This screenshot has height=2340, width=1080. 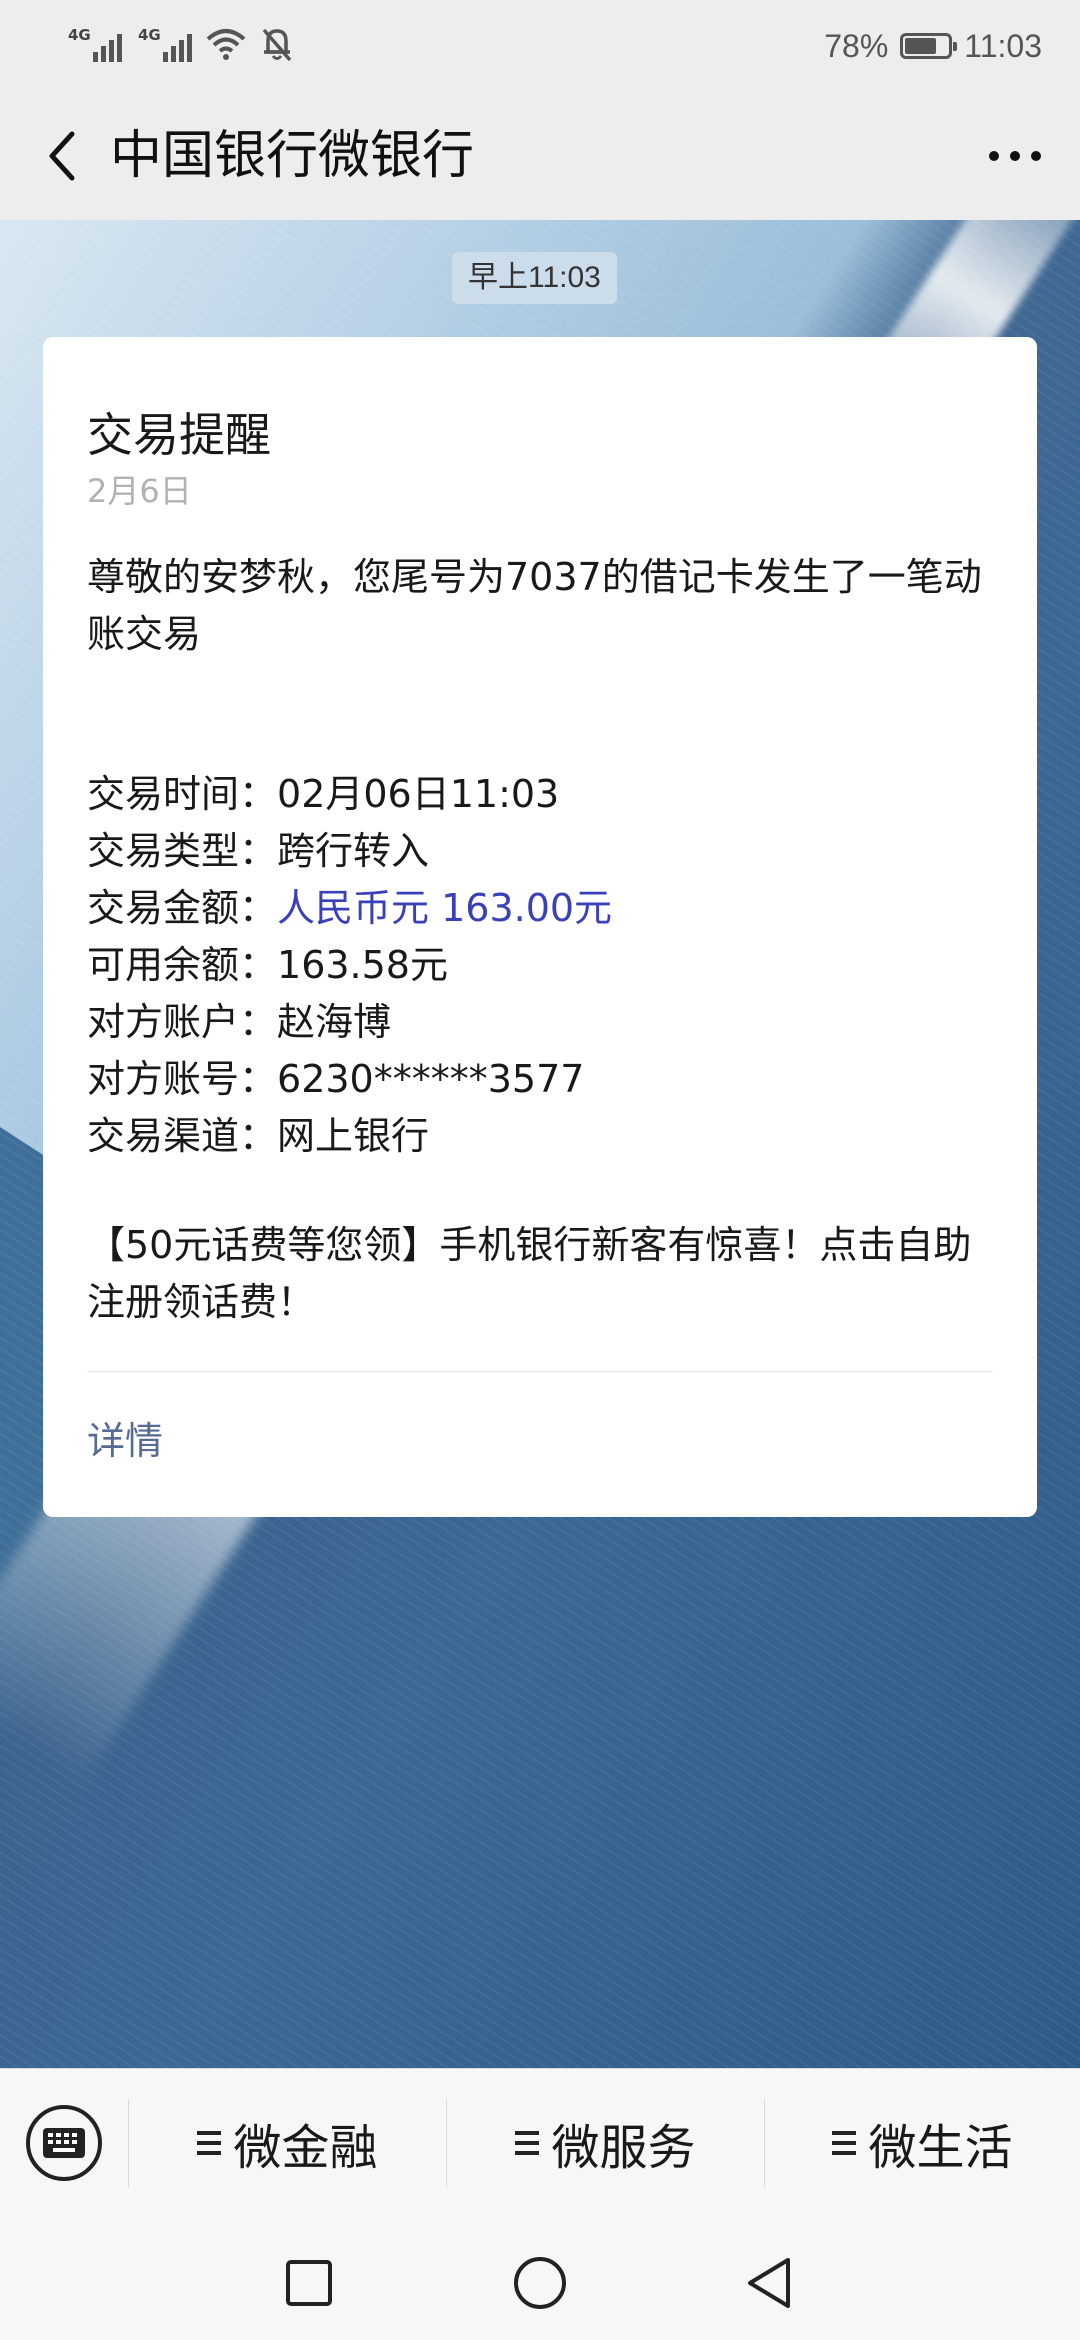 I want to click on field-value: 02月06日11:03, so click(x=418, y=794).